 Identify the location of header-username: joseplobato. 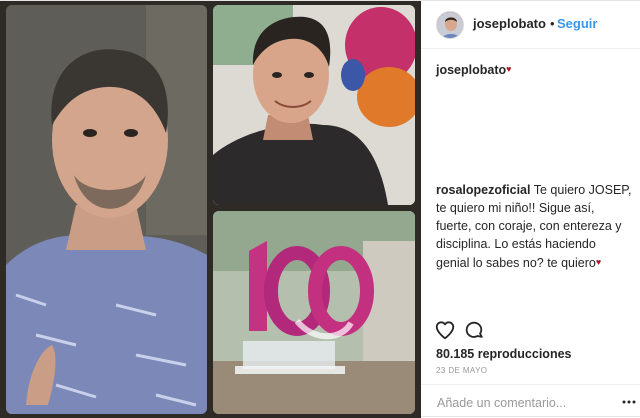
(509, 23).